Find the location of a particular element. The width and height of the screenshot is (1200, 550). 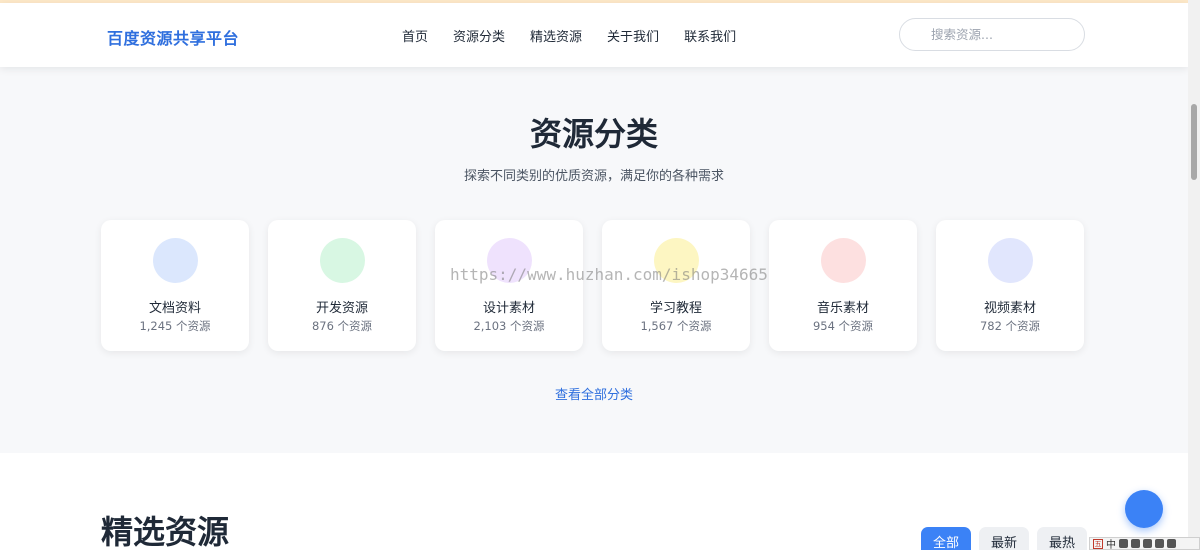

search-input is located at coordinates (992, 34).